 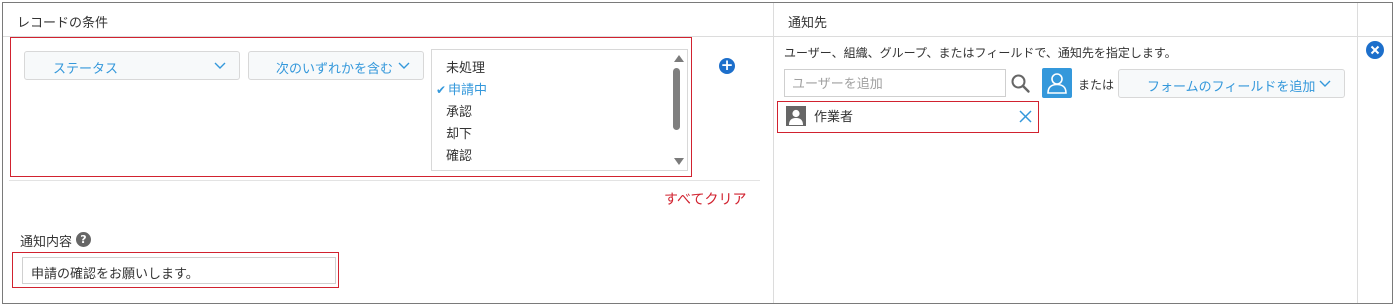 What do you see at coordinates (465, 66) in the screenshot?
I see `option-item: 未処理` at bounding box center [465, 66].